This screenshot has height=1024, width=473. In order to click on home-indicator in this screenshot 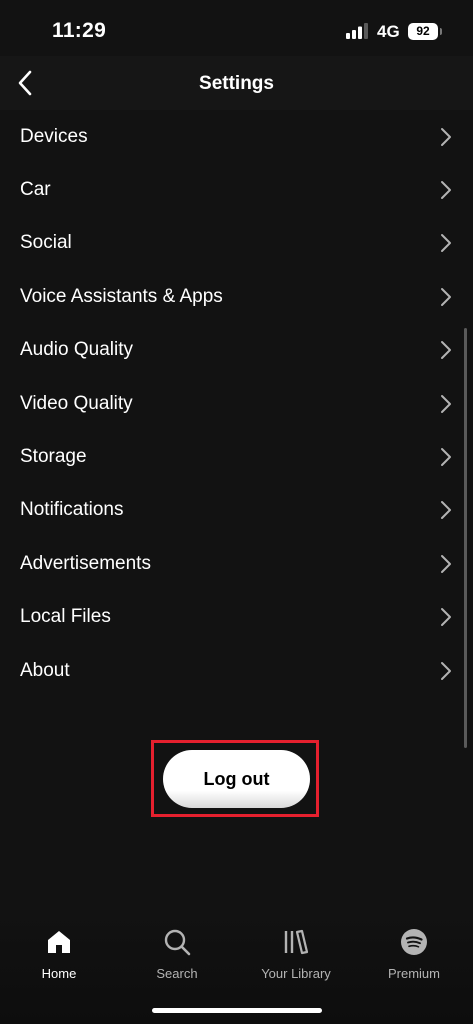, I will do `click(237, 1010)`.